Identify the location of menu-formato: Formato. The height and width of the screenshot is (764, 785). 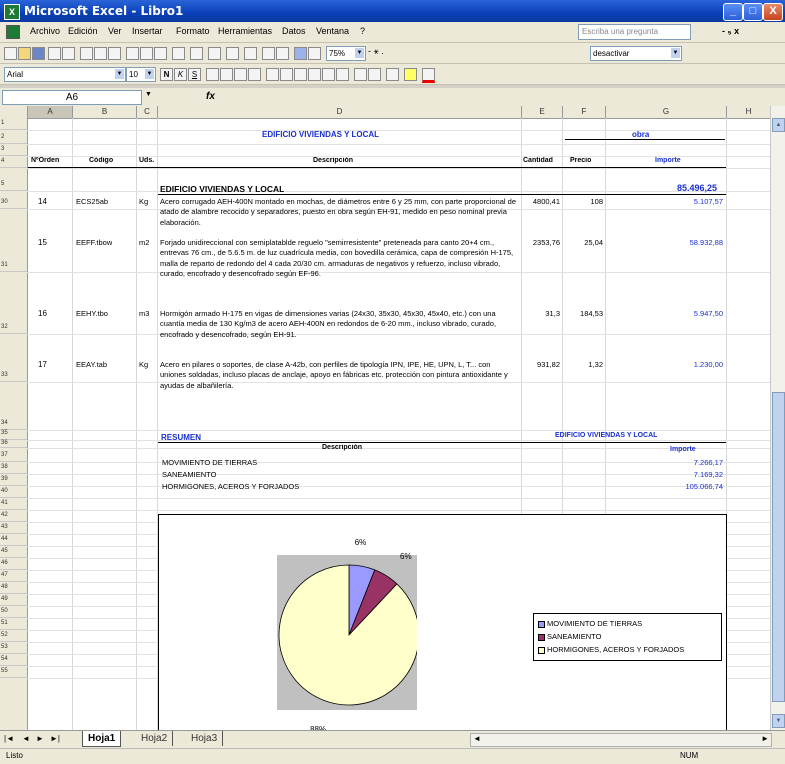
(193, 31).